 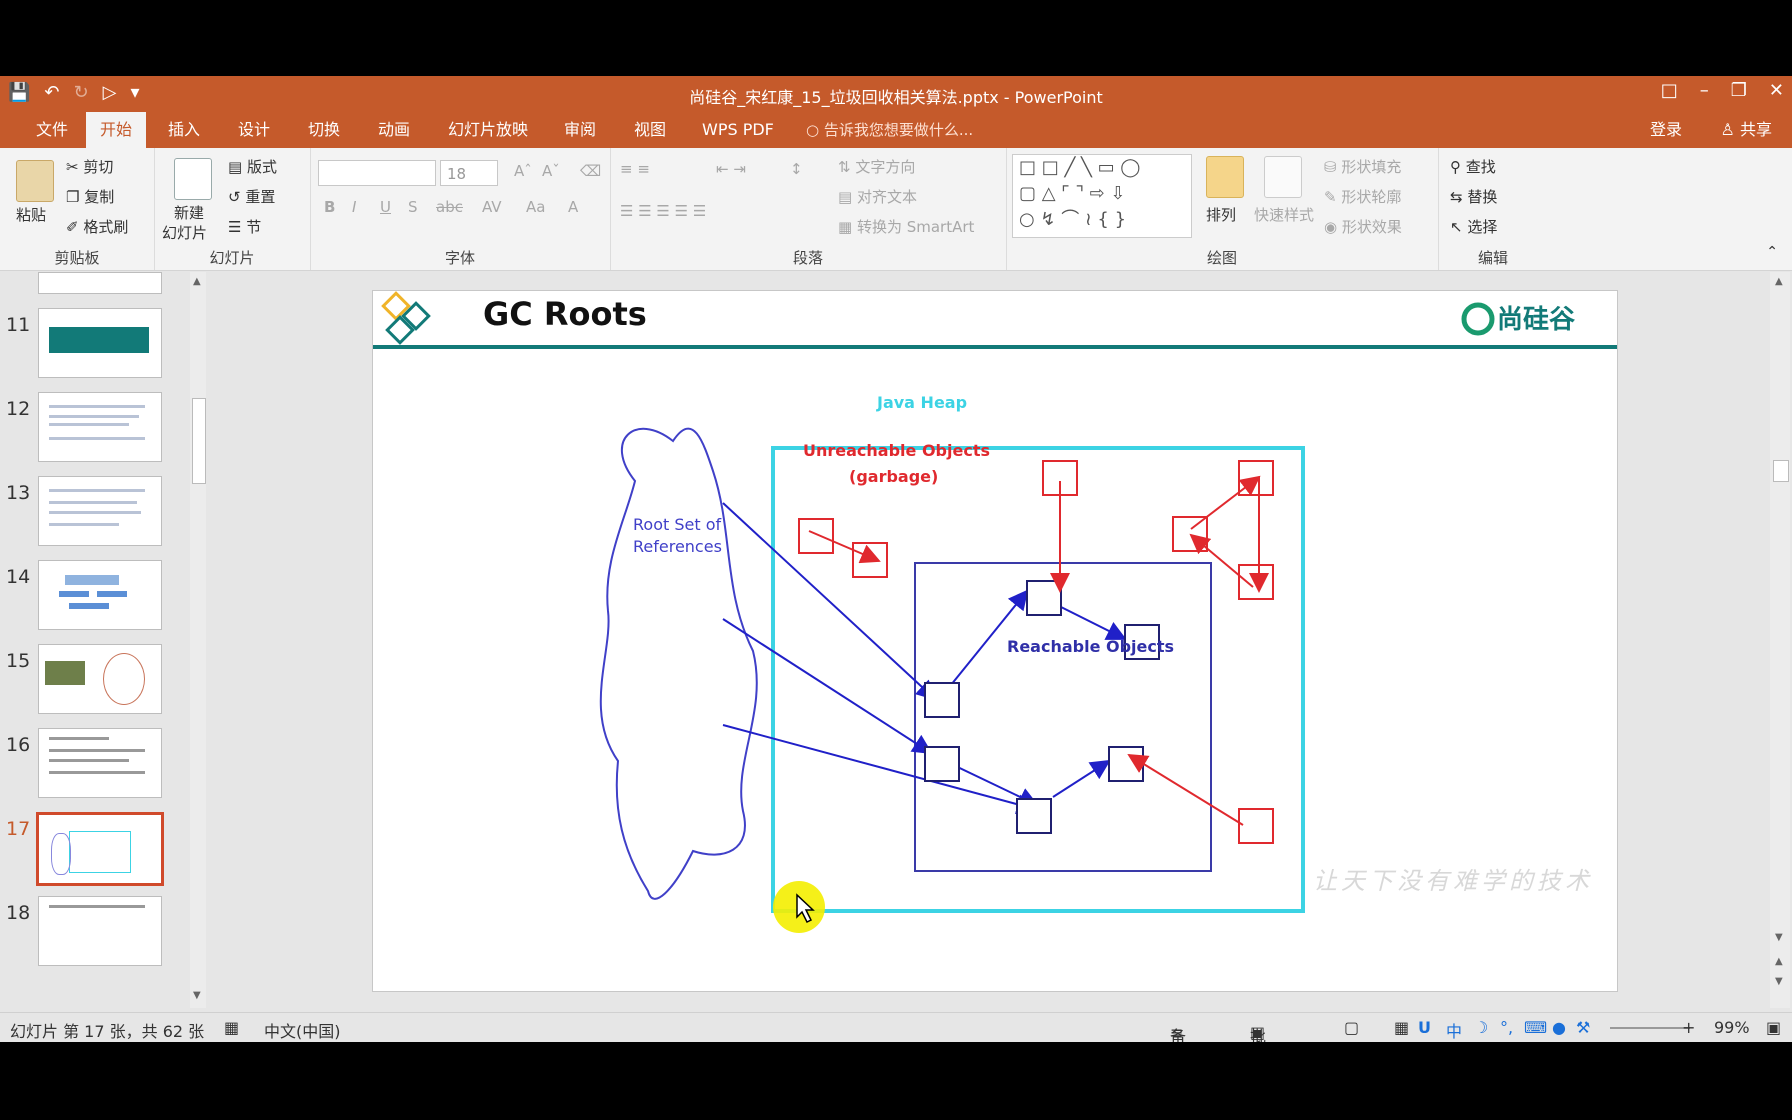 What do you see at coordinates (1506, 1027) in the screenshot?
I see `punctuation-icon: °,` at bounding box center [1506, 1027].